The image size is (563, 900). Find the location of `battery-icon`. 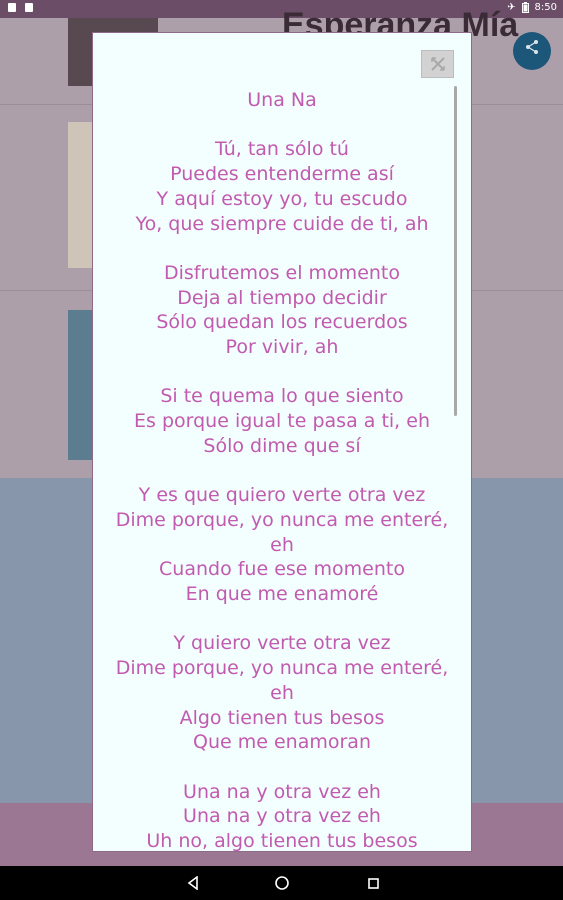

battery-icon is located at coordinates (525, 7).